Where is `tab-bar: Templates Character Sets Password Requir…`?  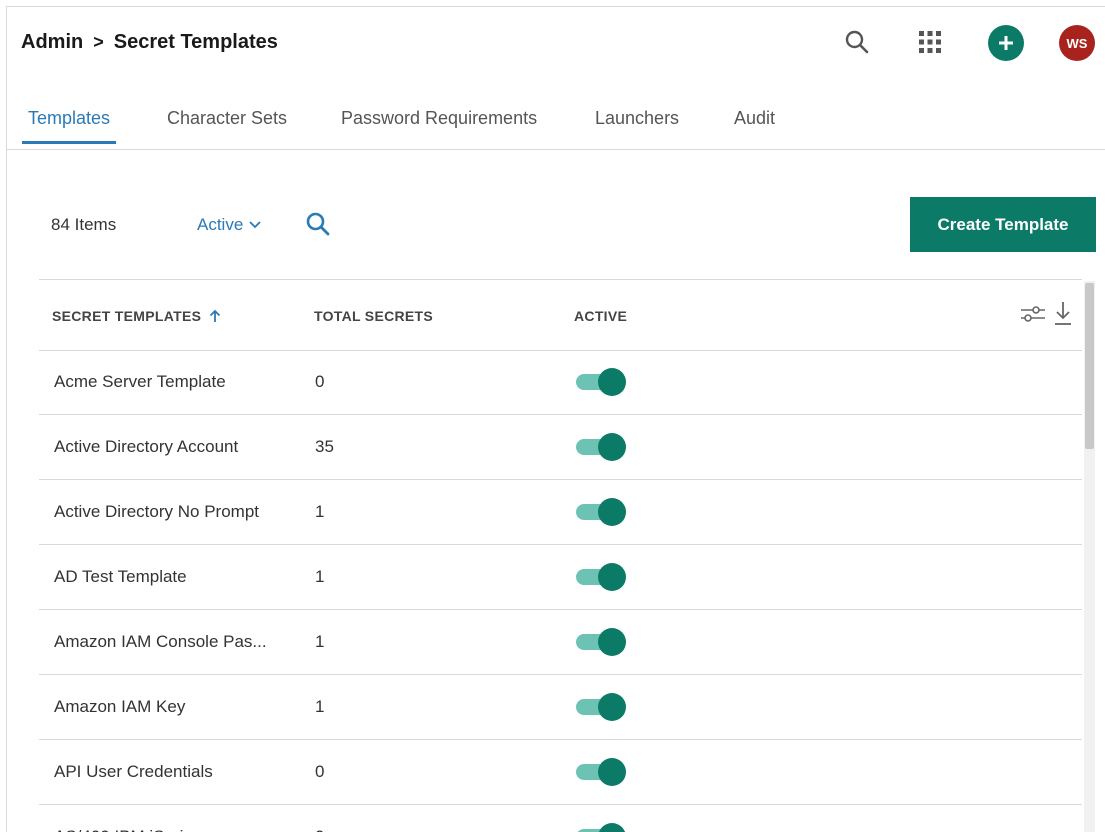
tab-bar: Templates Character Sets Password Requir… is located at coordinates (556, 126).